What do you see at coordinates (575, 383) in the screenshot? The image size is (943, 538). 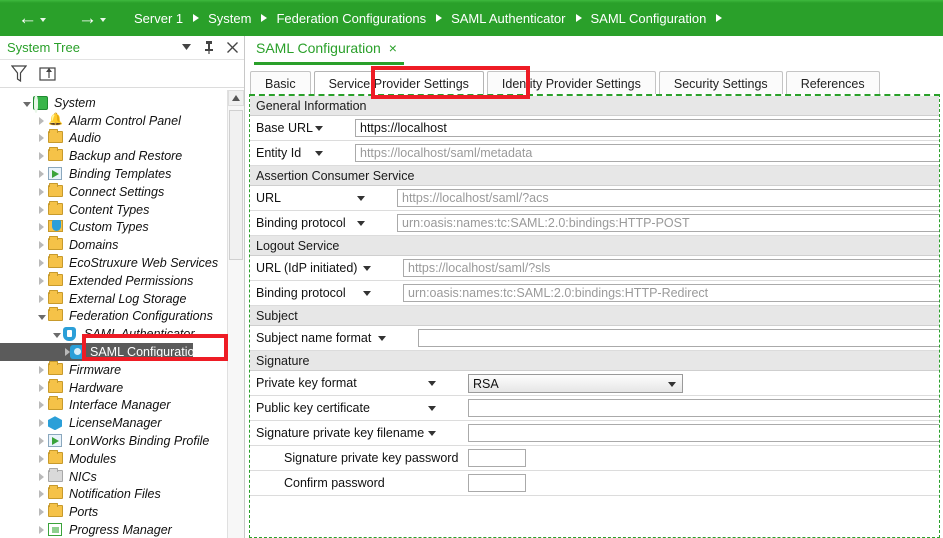 I see `combo-private-key-format: RSA` at bounding box center [575, 383].